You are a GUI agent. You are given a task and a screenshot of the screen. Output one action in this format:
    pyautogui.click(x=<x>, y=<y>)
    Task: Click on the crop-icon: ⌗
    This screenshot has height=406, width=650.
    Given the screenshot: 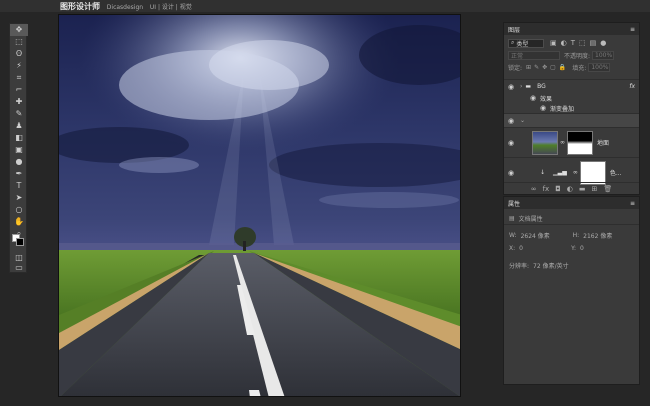 What is the action you would take?
    pyautogui.click(x=19, y=78)
    